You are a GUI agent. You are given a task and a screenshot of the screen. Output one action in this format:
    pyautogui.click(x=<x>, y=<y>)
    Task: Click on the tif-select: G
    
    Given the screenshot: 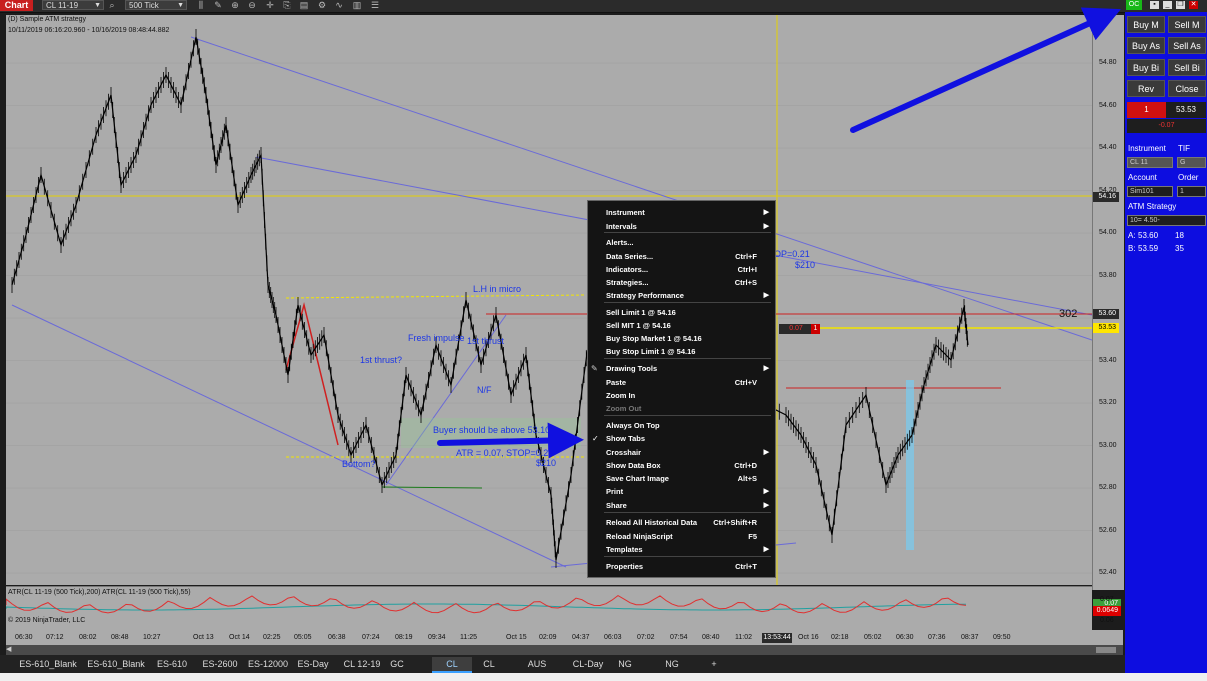 What is the action you would take?
    pyautogui.click(x=1191, y=162)
    